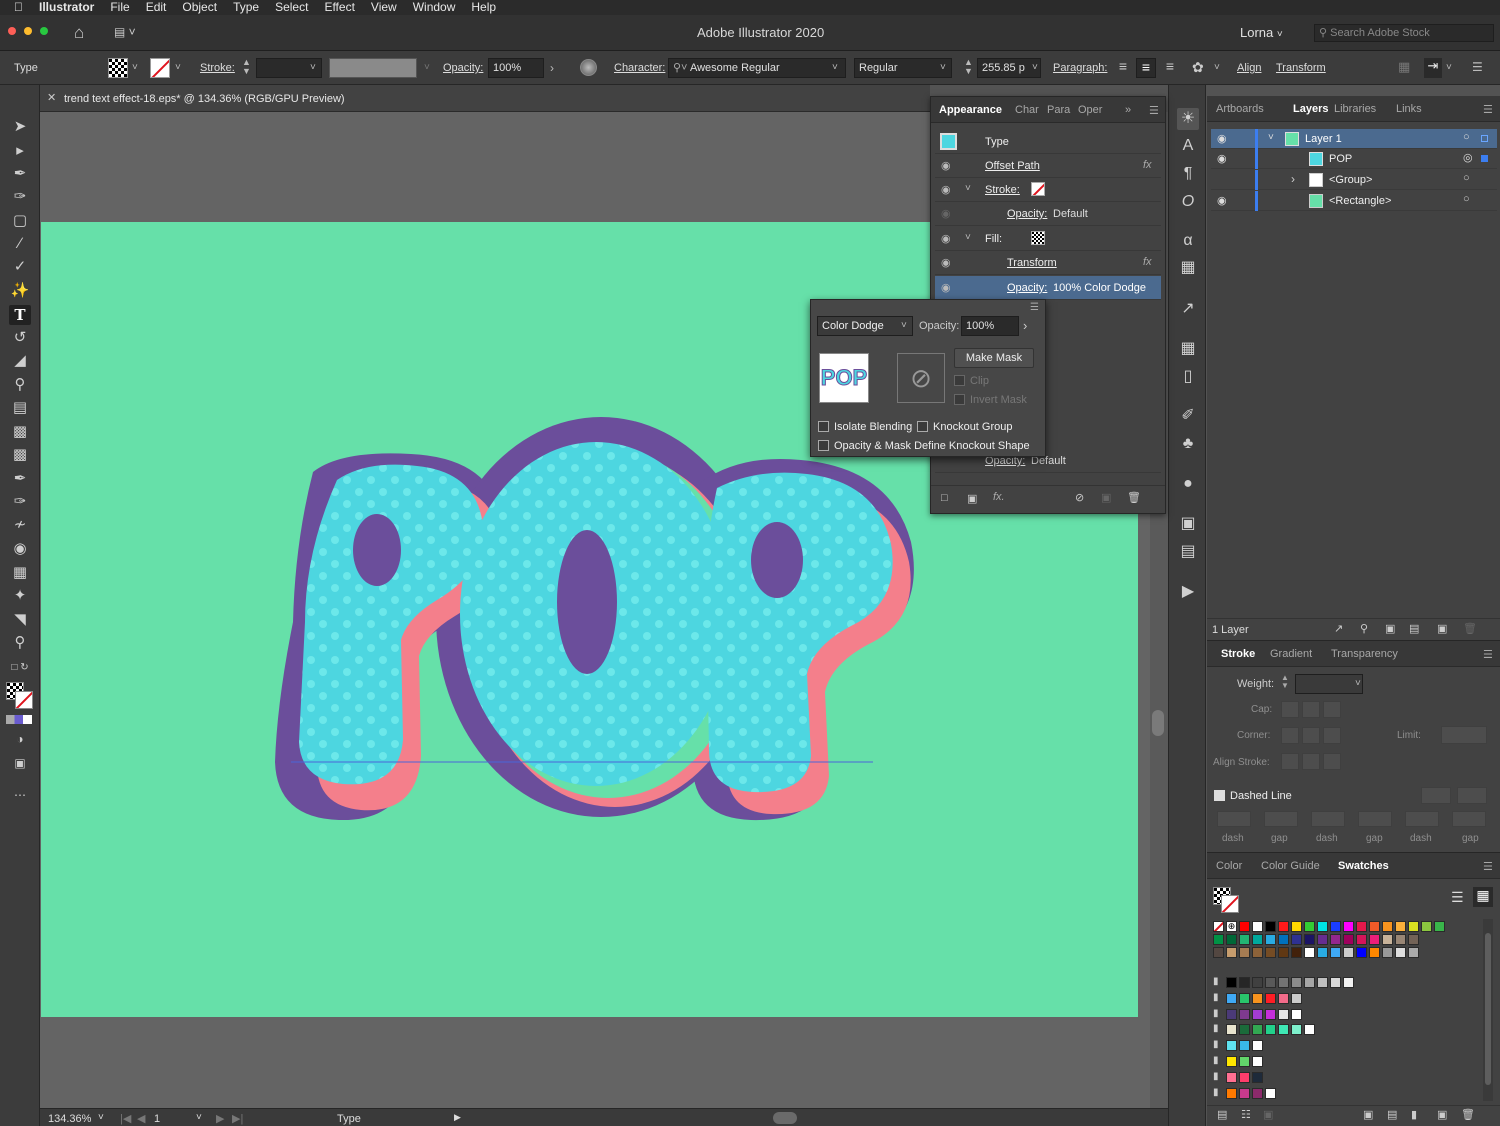 Image resolution: width=1500 pixels, height=1126 pixels. I want to click on control-menu-icon: ☰, so click(1477, 67).